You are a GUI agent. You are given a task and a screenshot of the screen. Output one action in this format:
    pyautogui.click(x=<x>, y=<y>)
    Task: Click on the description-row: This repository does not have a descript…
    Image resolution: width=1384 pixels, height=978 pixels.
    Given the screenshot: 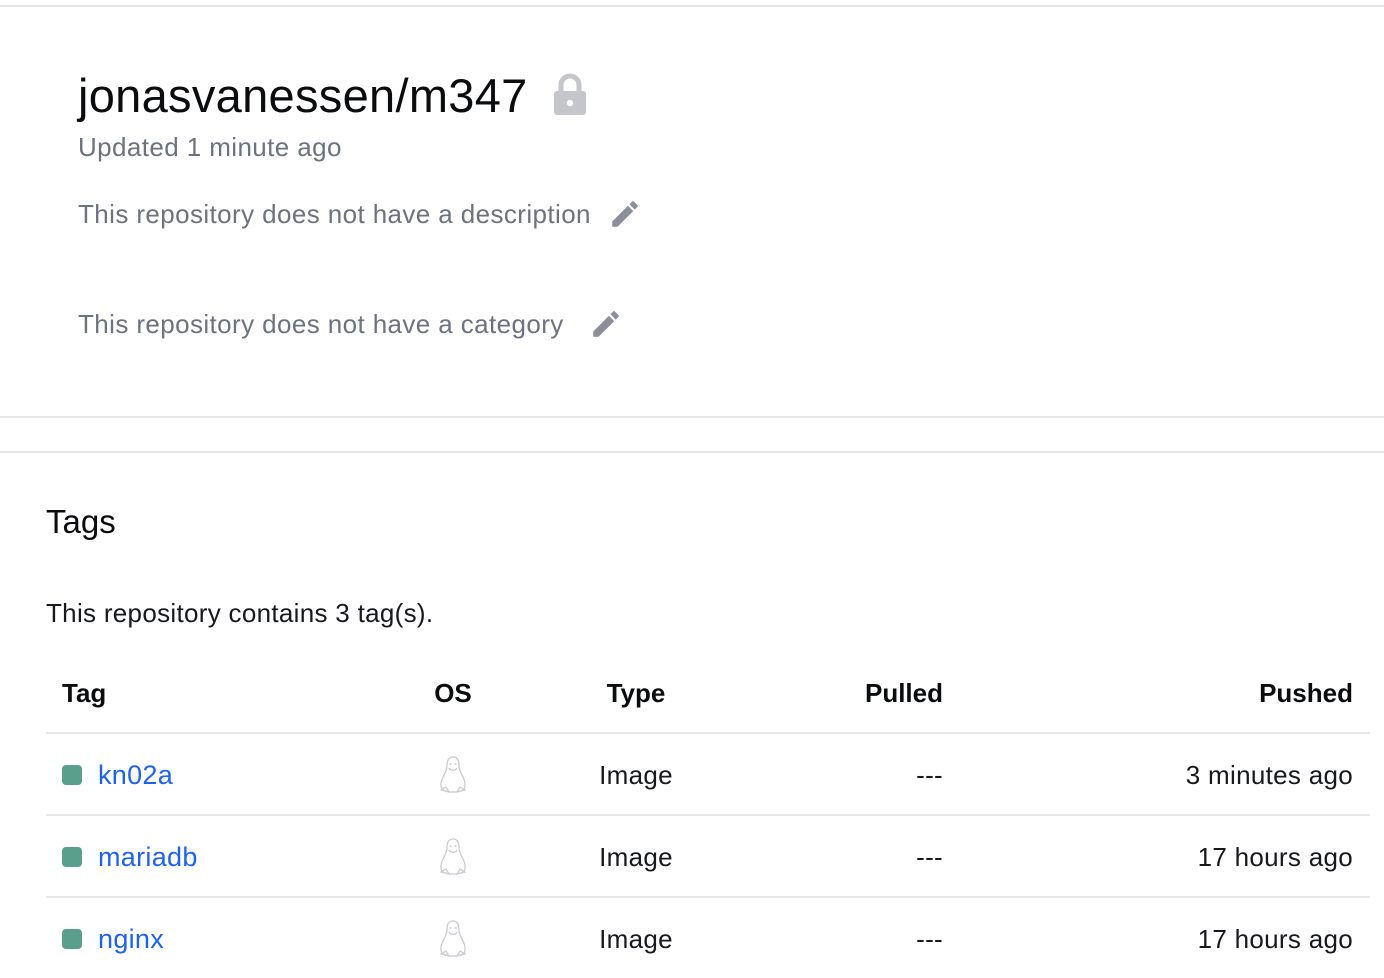 What is the action you would take?
    pyautogui.click(x=360, y=214)
    